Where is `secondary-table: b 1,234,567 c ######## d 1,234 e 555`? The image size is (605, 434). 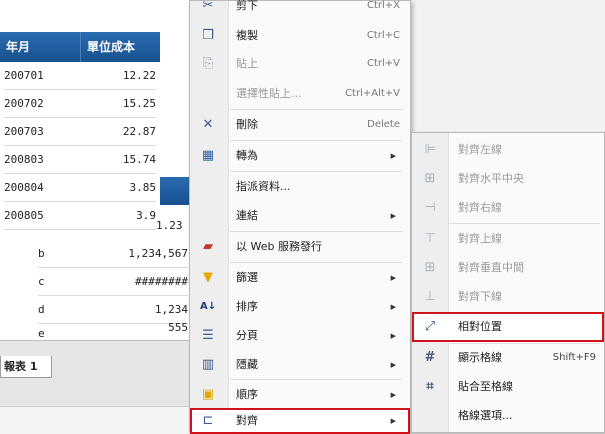 secondary-table: b 1,234,567 c ######## d 1,234 e 555 is located at coordinates (112, 288).